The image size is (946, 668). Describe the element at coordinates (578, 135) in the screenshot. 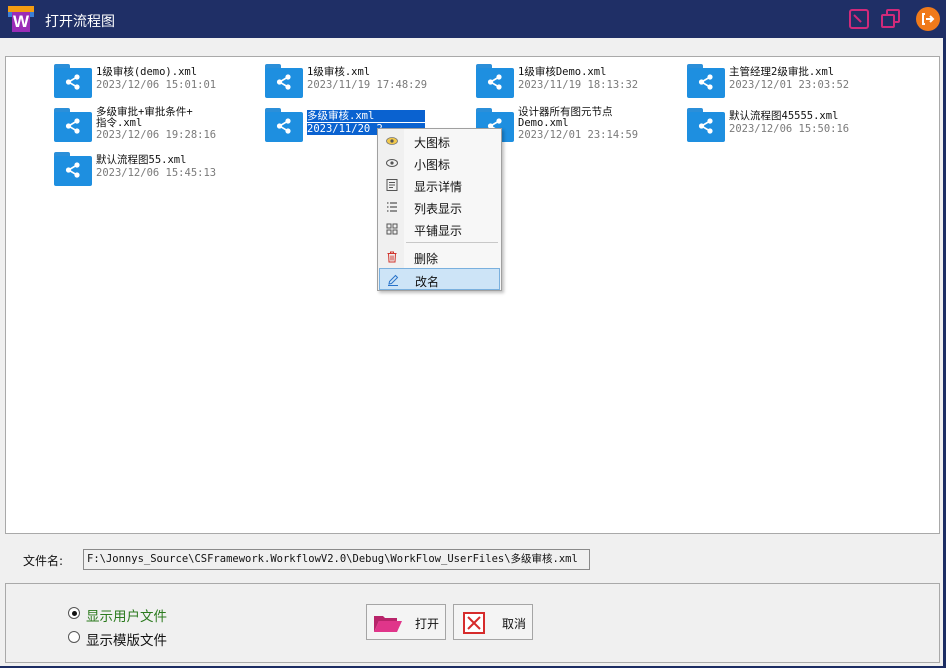

I see `file-date: 2023/12/01 23:14:59` at that location.